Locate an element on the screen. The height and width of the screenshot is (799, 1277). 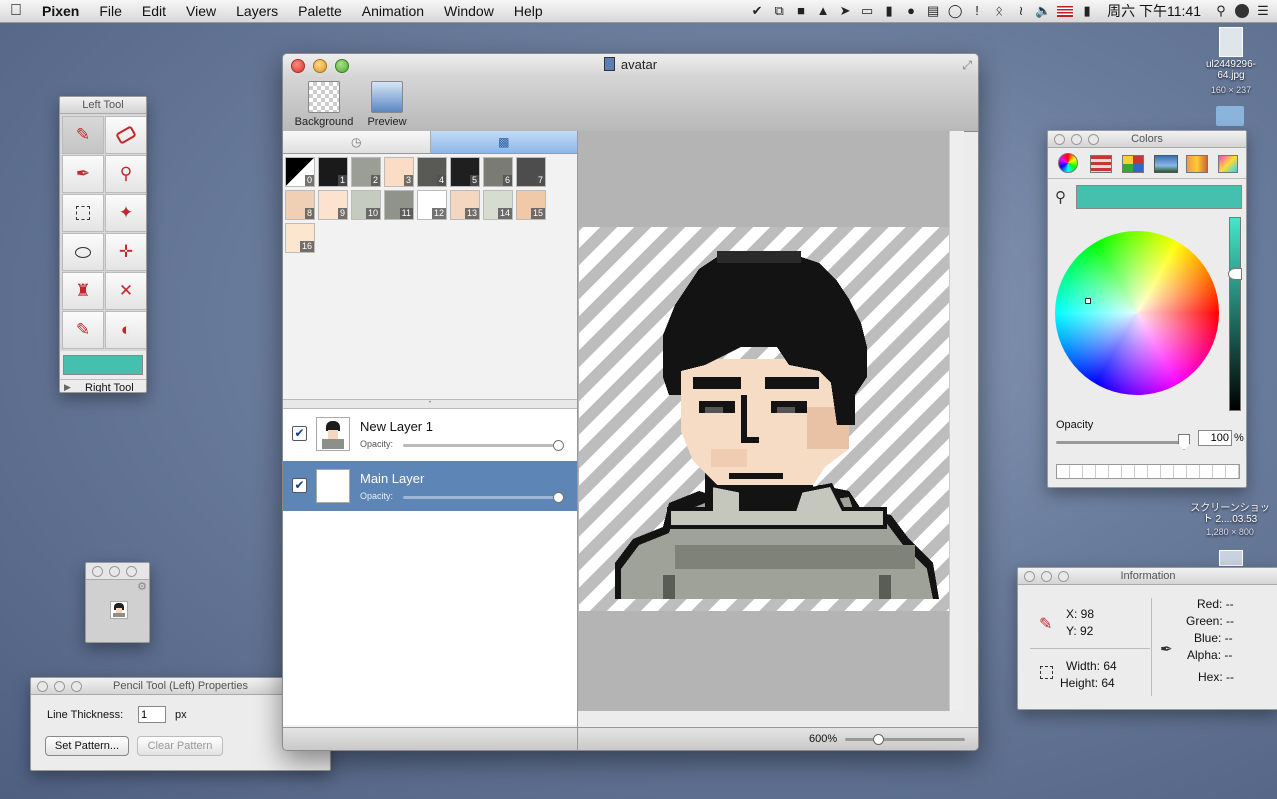
swatch-strip is located at coordinates (1148, 471).